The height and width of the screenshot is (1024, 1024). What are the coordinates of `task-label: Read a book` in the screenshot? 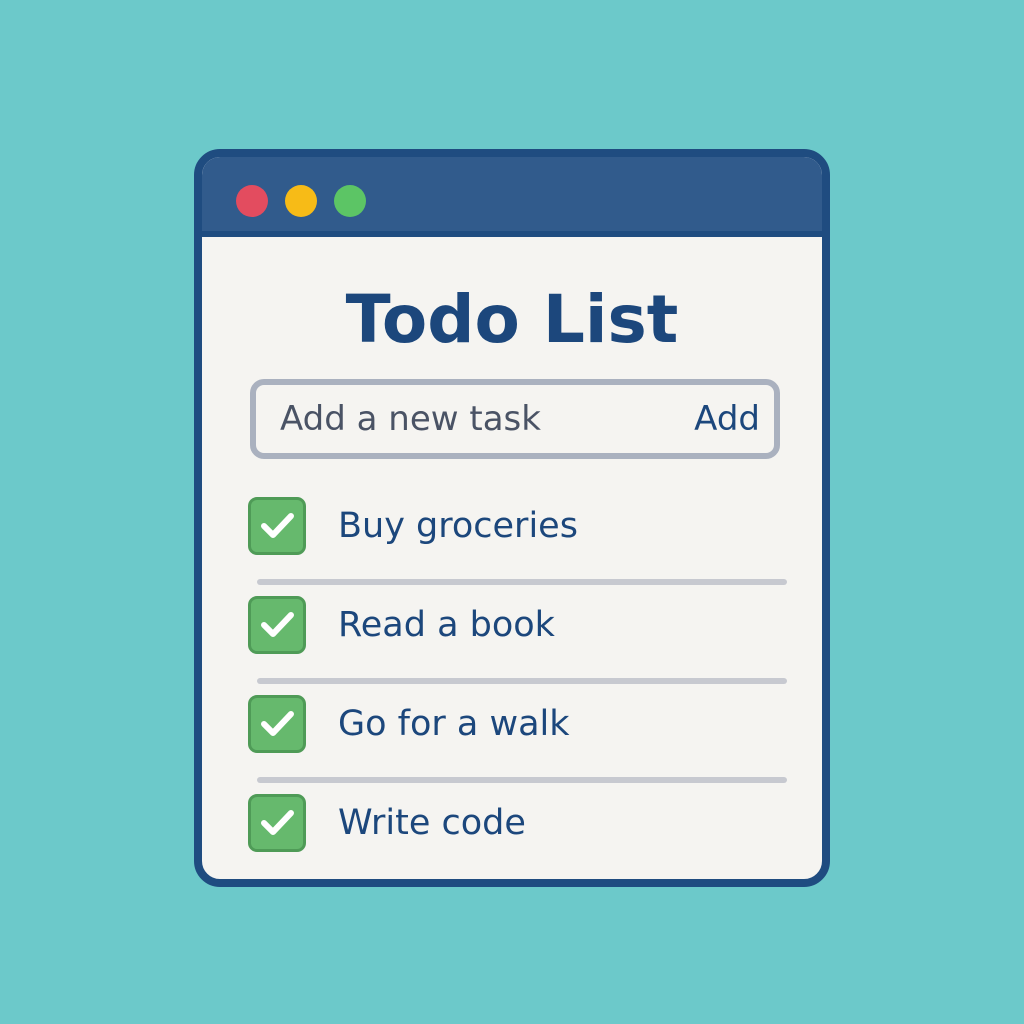 It's located at (446, 625).